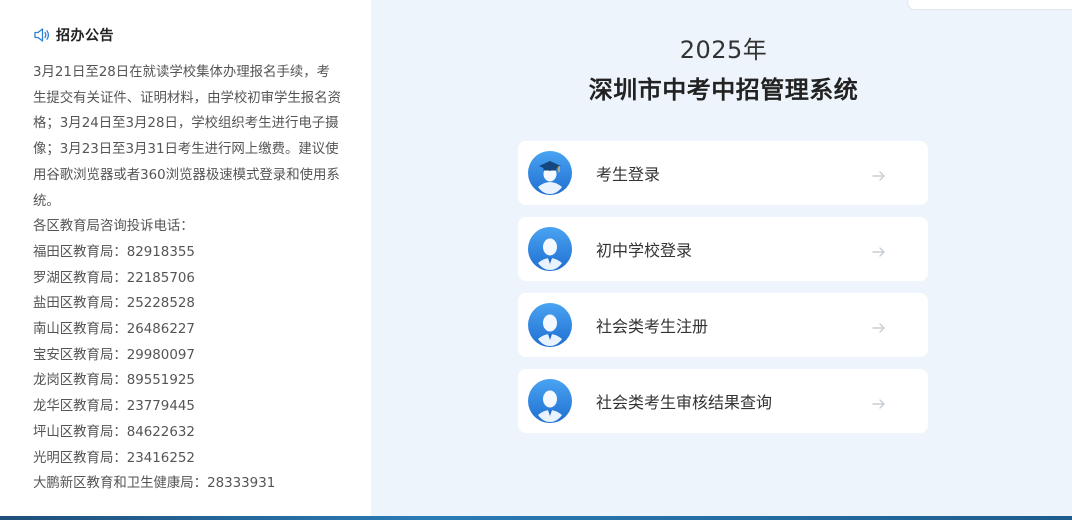  Describe the element at coordinates (85, 36) in the screenshot. I see `notice-title: 招办公告` at that location.